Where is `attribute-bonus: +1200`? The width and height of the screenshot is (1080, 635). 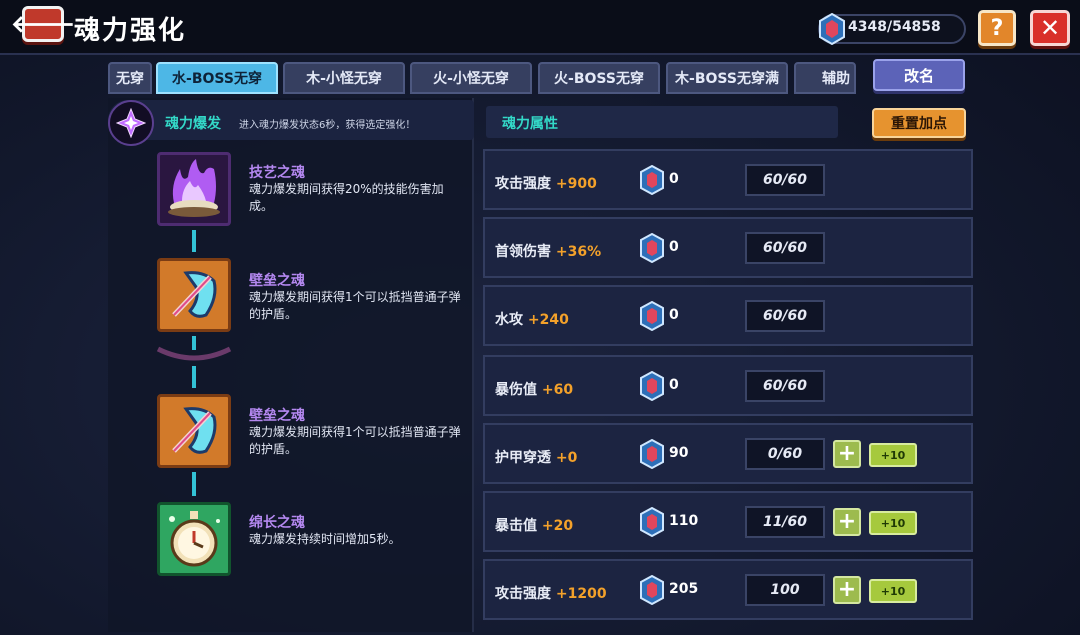
attribute-bonus: +1200 is located at coordinates (581, 594).